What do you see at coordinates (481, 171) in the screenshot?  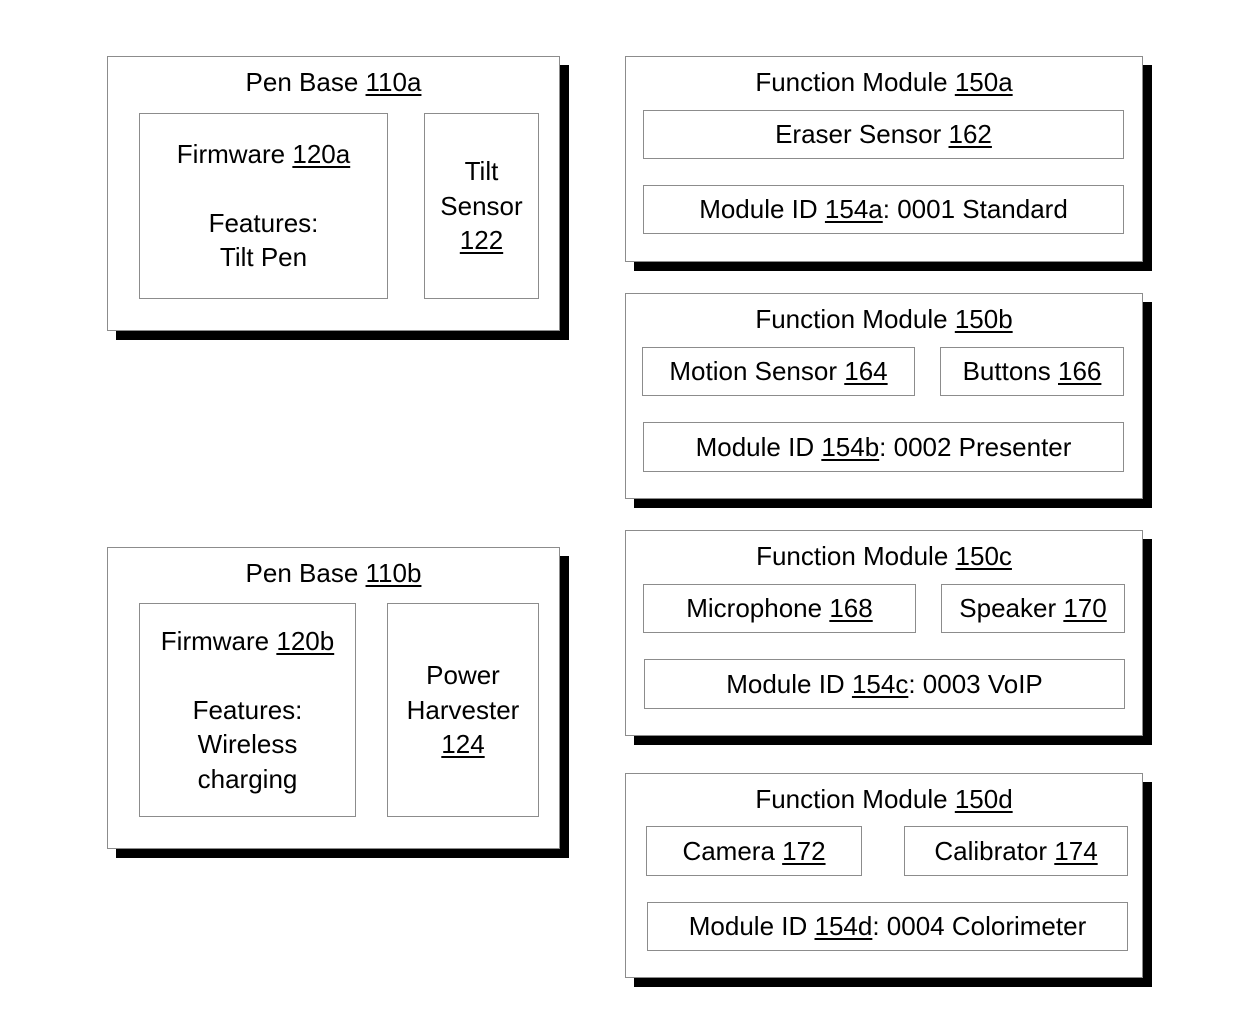 I see `component-label-line: Tilt` at bounding box center [481, 171].